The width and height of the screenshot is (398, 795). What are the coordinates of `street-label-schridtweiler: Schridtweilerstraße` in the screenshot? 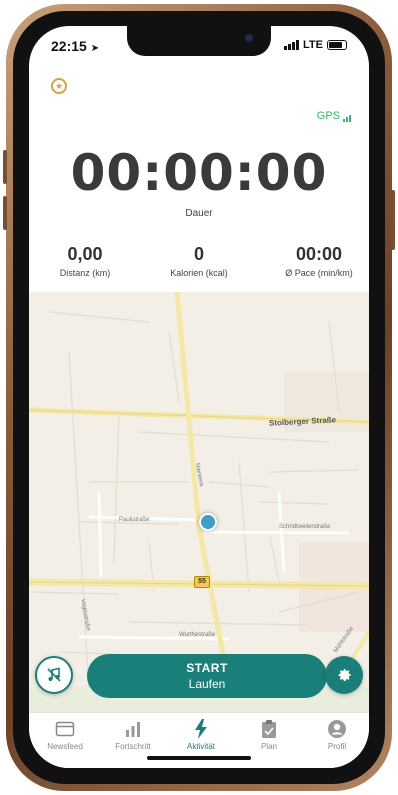 It's located at (305, 527).